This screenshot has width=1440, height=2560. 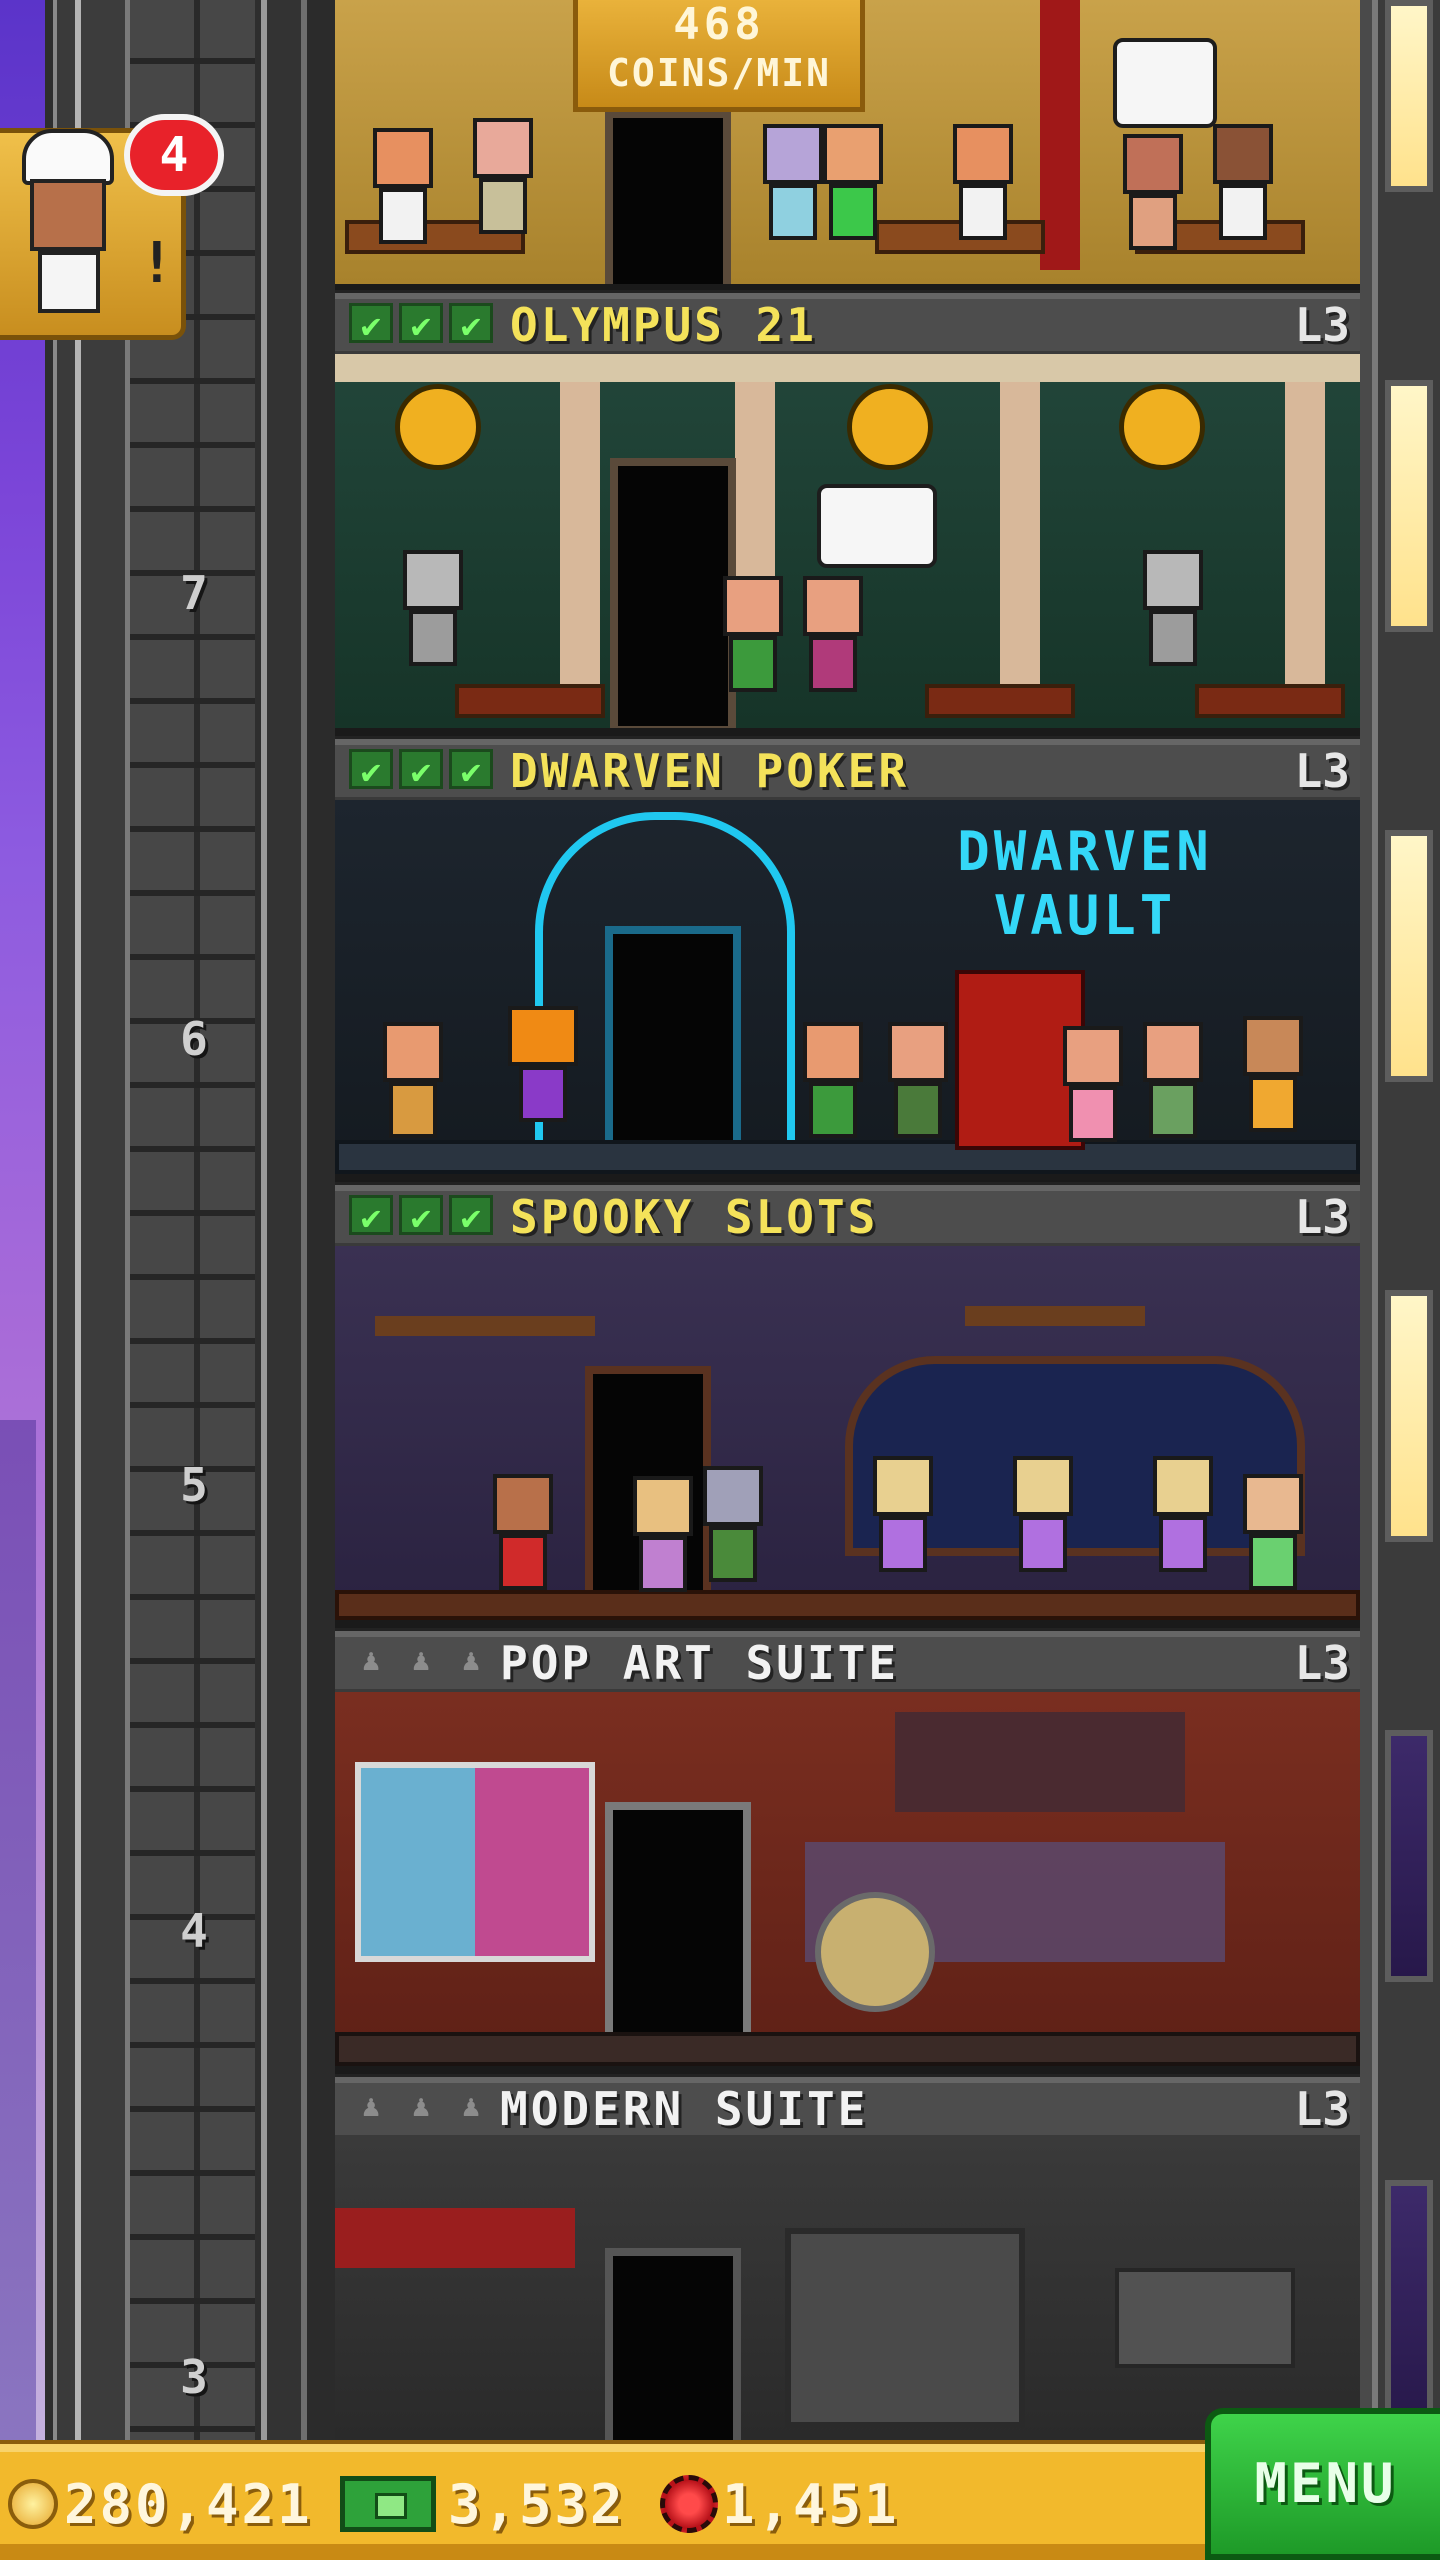 I want to click on red-pillar, so click(x=1060, y=135).